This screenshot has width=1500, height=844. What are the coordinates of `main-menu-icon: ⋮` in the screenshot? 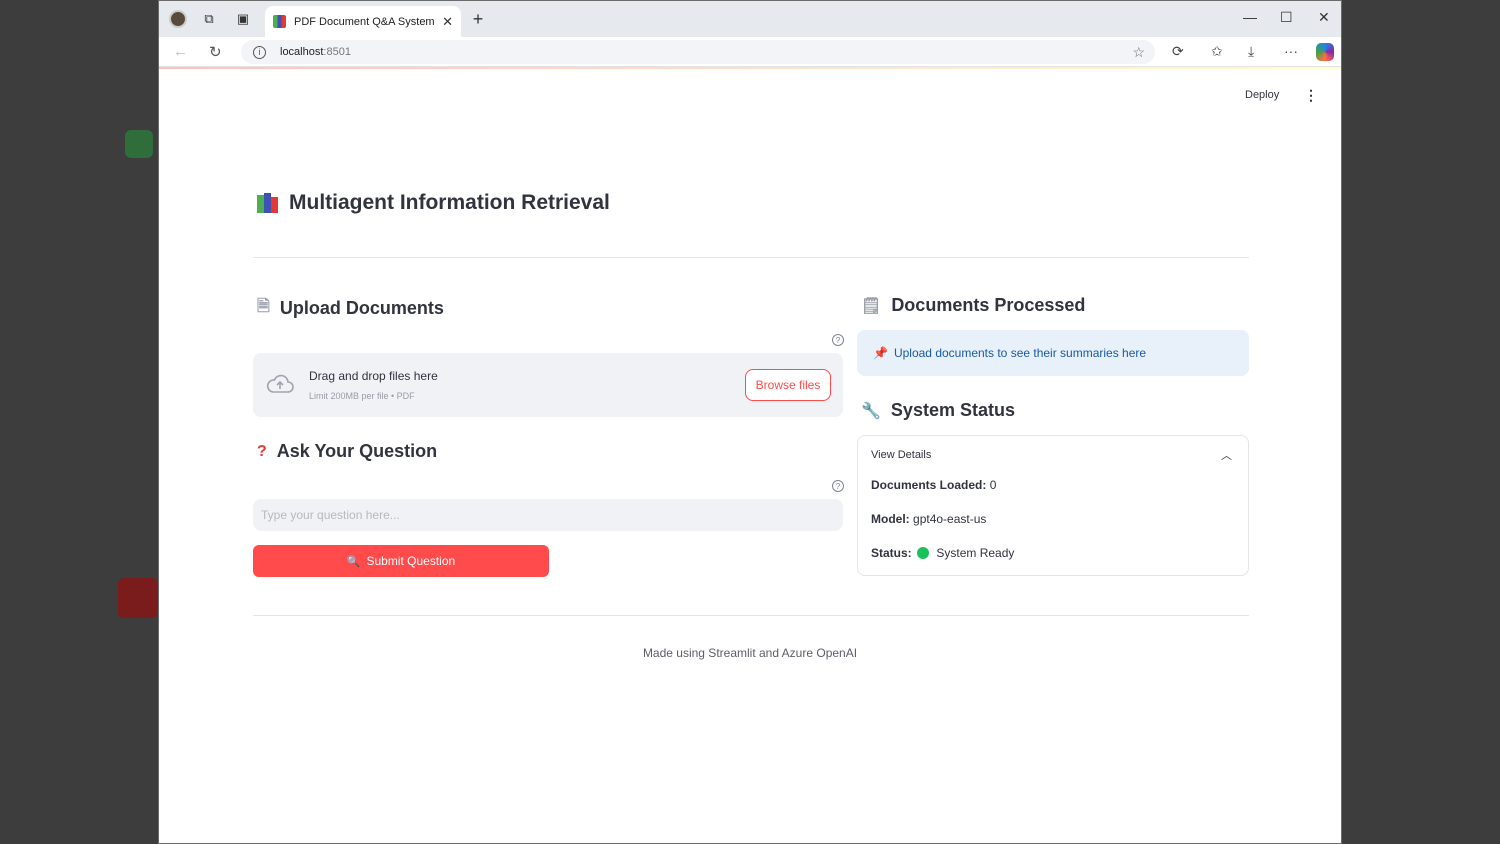 It's located at (1311, 95).